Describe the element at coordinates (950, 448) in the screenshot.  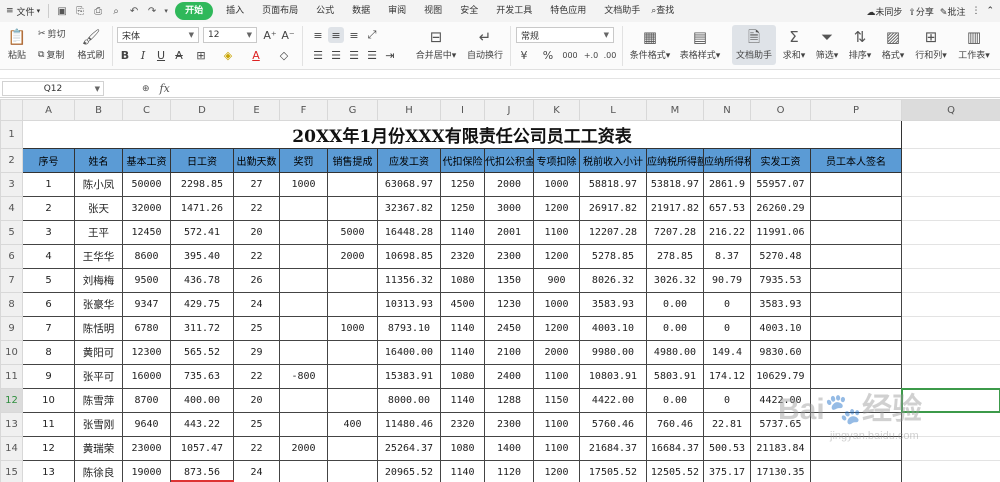
I see `cell-Q14` at that location.